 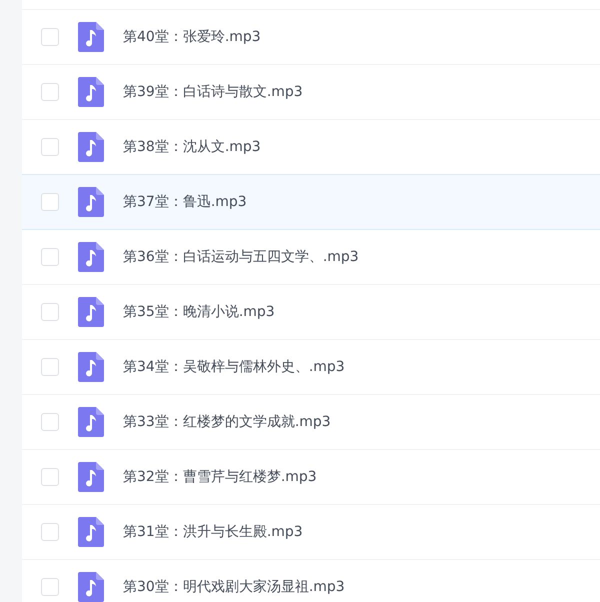 What do you see at coordinates (311, 531) in the screenshot?
I see `file-row: 第31堂：洪升与长生殿.mp3` at bounding box center [311, 531].